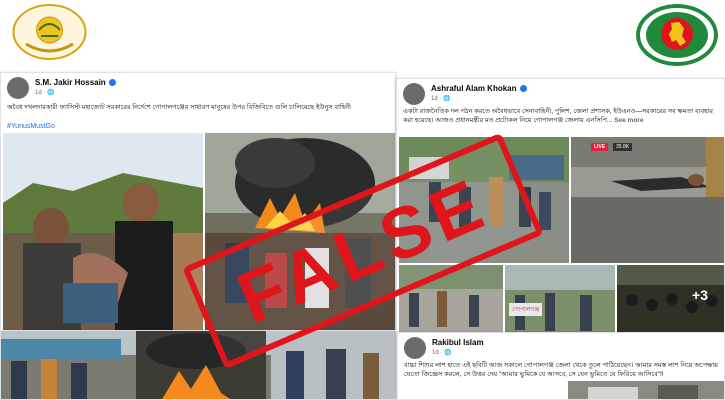  I want to click on photo-crowd-more: +3, so click(670, 300).